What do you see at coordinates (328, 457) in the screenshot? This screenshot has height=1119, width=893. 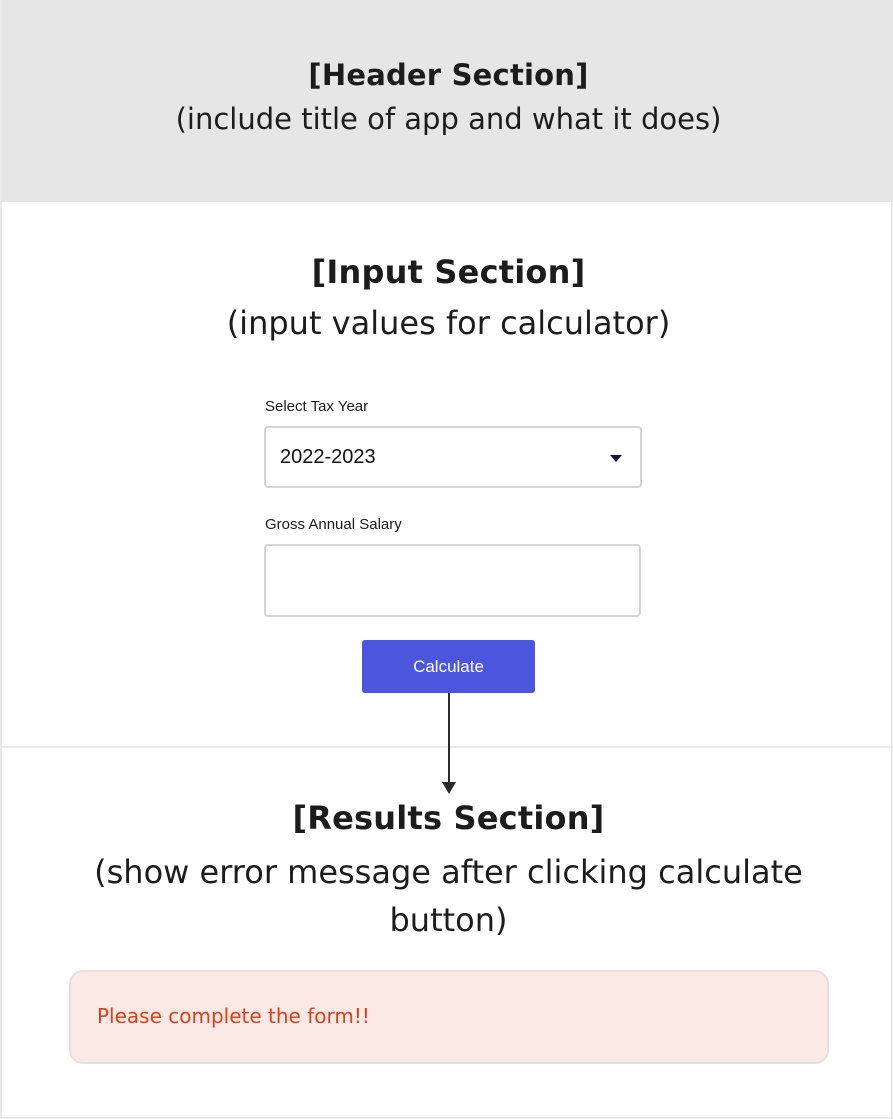 I see `tax-year-selected-value: 2022-2023` at bounding box center [328, 457].